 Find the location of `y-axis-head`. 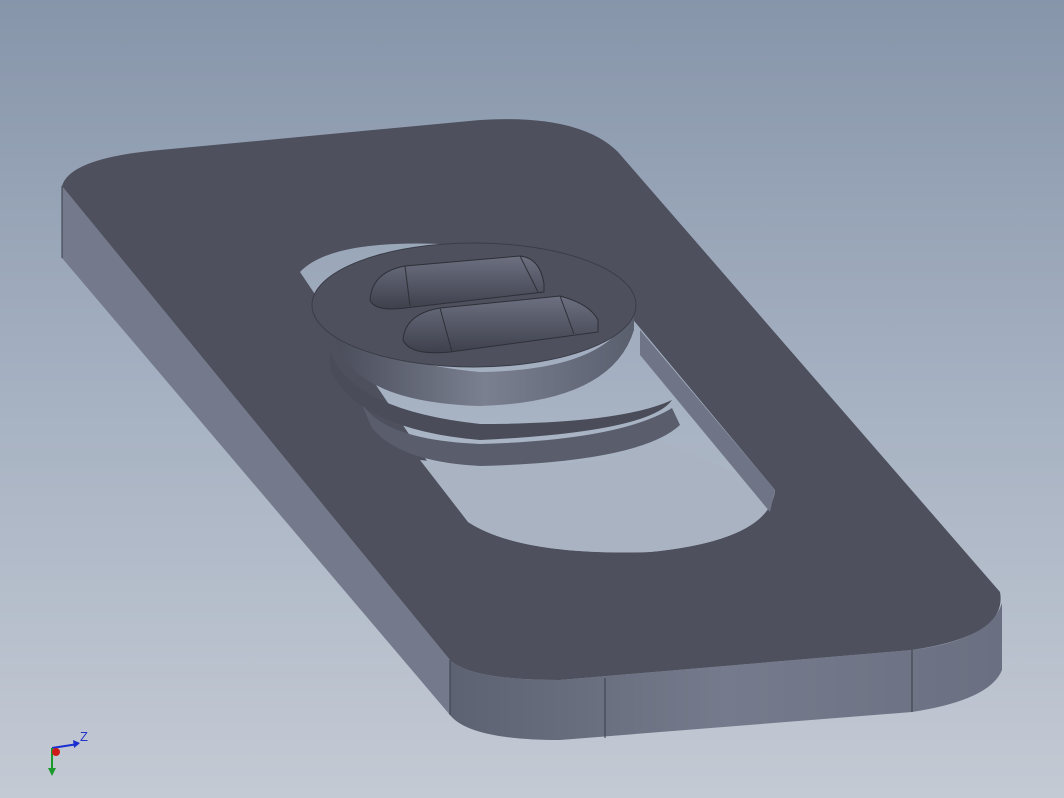

y-axis-head is located at coordinates (52, 772).